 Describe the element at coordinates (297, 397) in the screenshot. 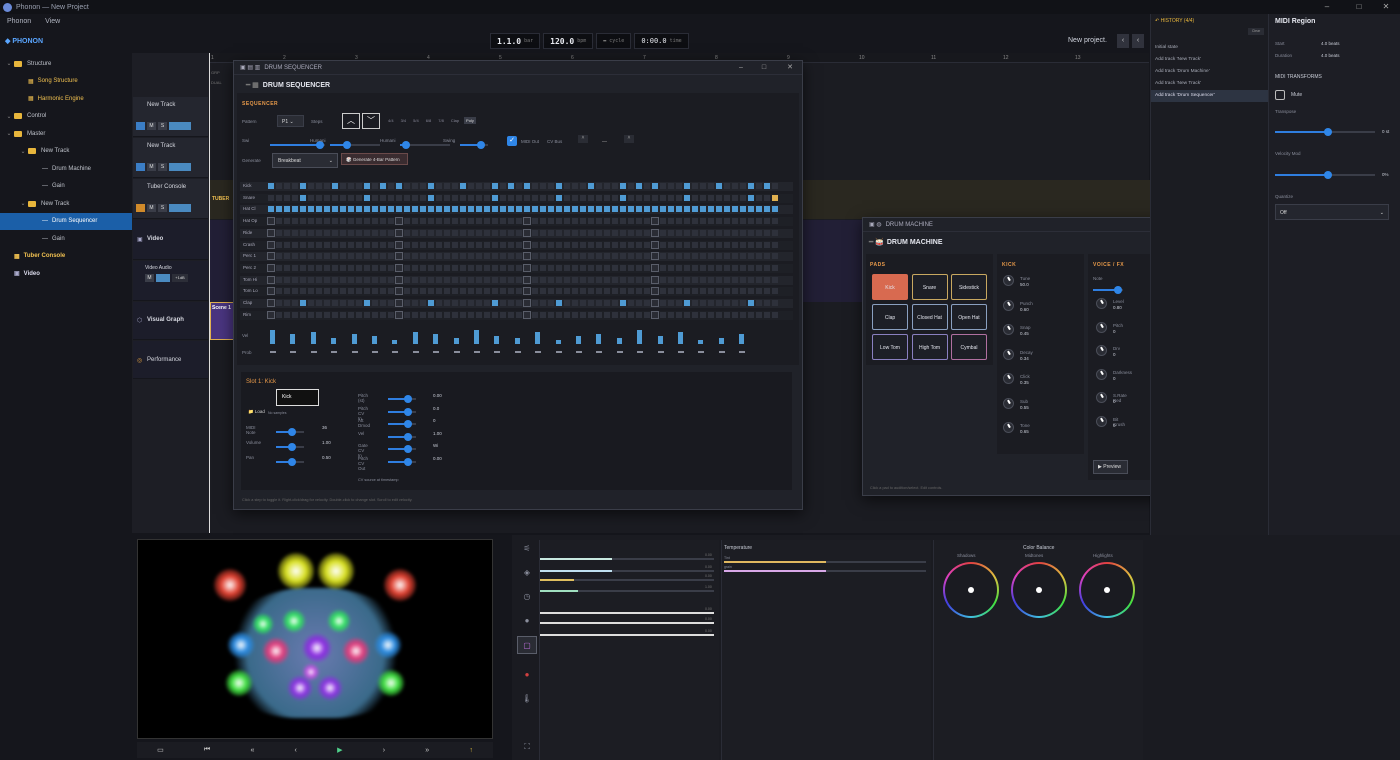

I see `slot-name-input: Kick` at that location.